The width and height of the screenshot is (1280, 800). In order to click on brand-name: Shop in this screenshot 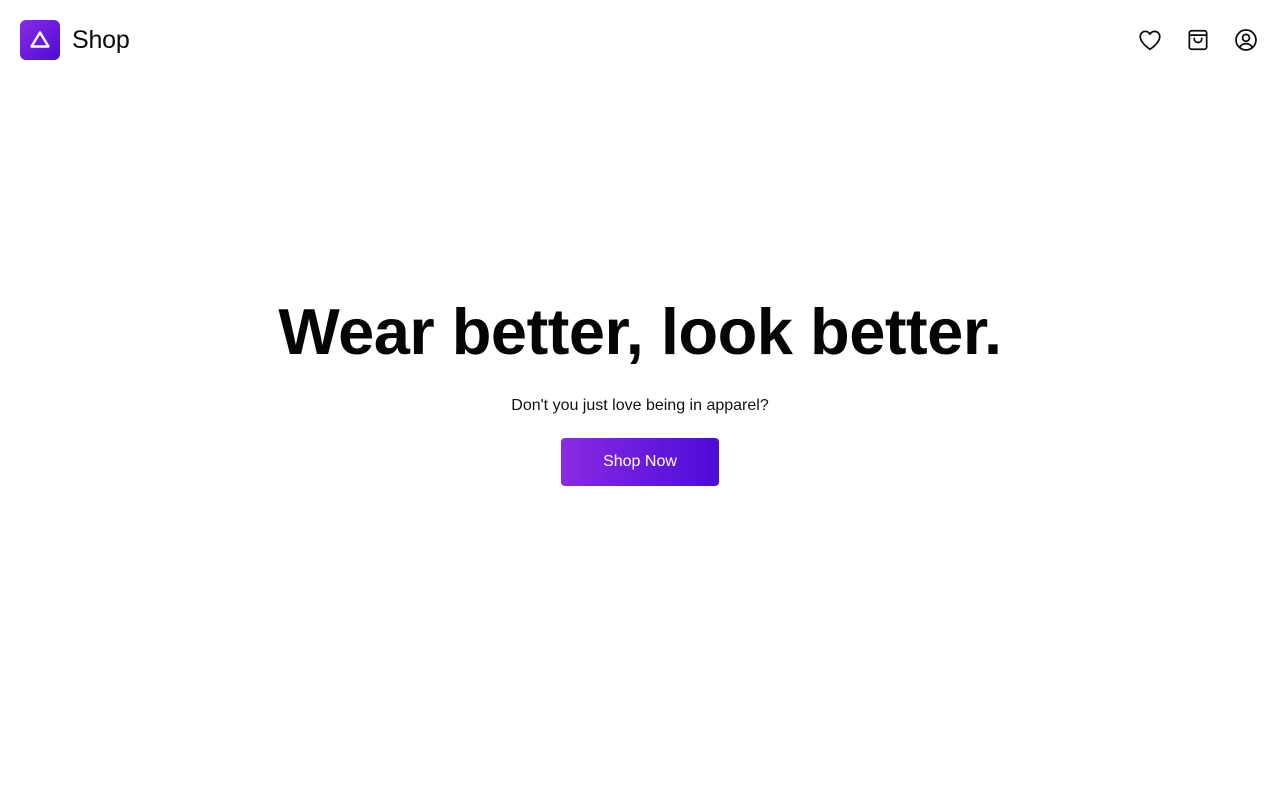, I will do `click(101, 40)`.